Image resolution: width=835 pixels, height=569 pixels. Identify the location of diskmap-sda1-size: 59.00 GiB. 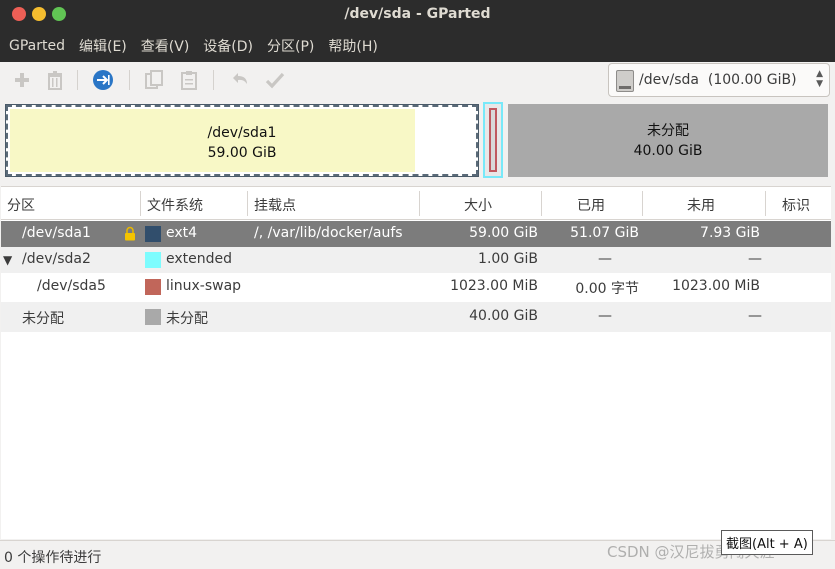
(242, 153).